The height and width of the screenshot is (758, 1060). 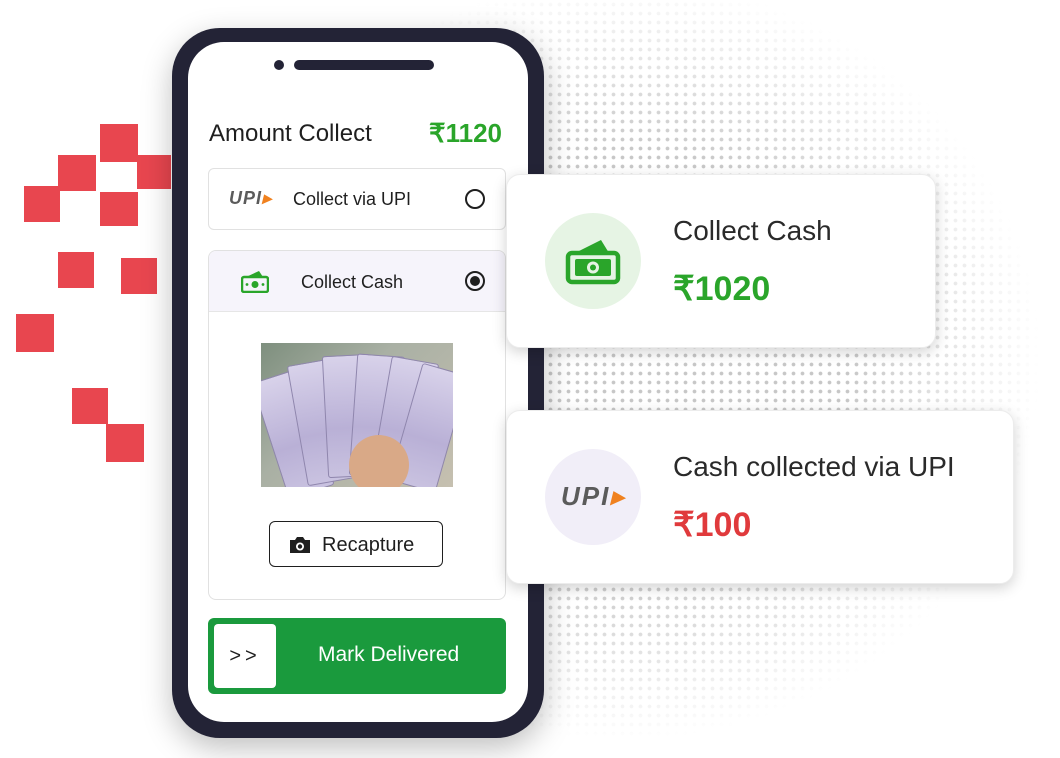 What do you see at coordinates (245, 656) in the screenshot?
I see `slider-handle: >>` at bounding box center [245, 656].